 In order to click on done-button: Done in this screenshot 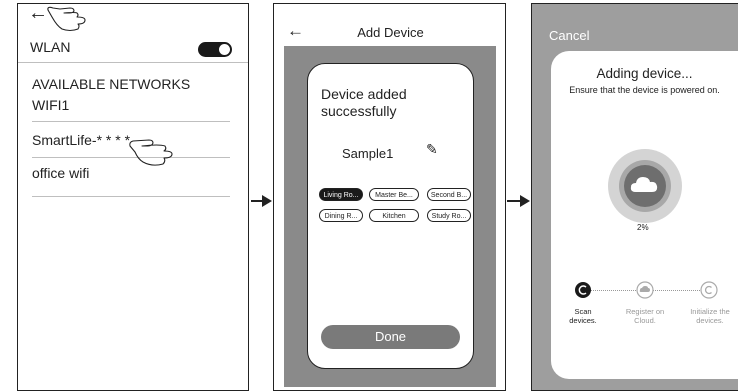, I will do `click(390, 337)`.